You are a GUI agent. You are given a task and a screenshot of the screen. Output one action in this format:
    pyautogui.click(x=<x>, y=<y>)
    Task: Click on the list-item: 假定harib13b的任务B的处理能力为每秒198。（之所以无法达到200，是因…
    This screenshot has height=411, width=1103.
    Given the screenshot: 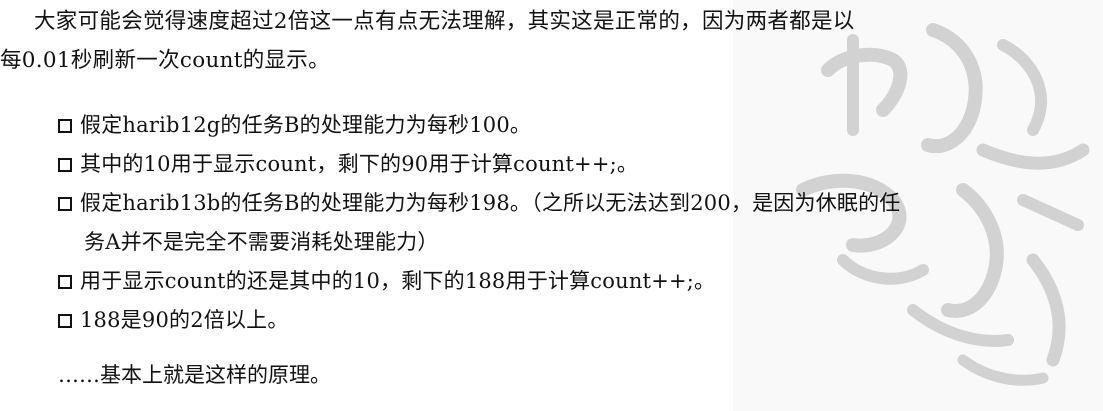 What is the action you would take?
    pyautogui.click(x=479, y=203)
    